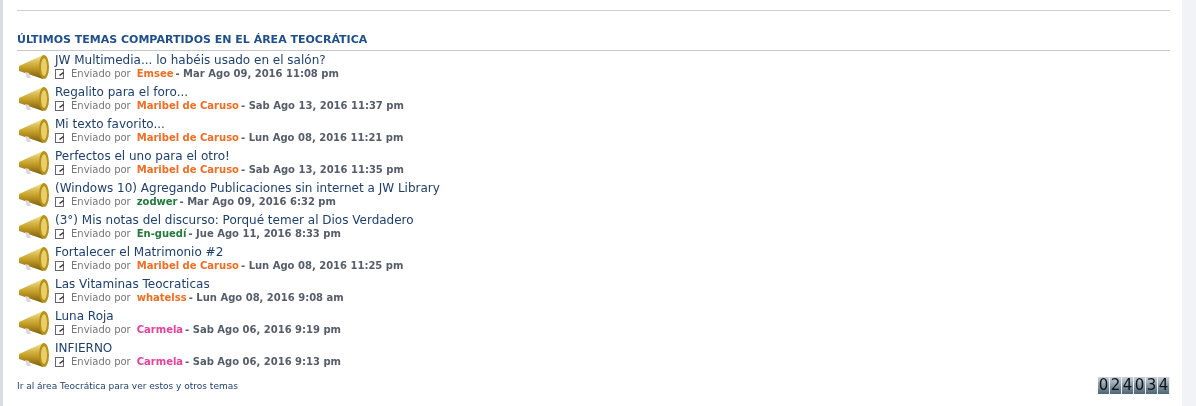  I want to click on topic-link: INFIERNO, so click(198, 347).